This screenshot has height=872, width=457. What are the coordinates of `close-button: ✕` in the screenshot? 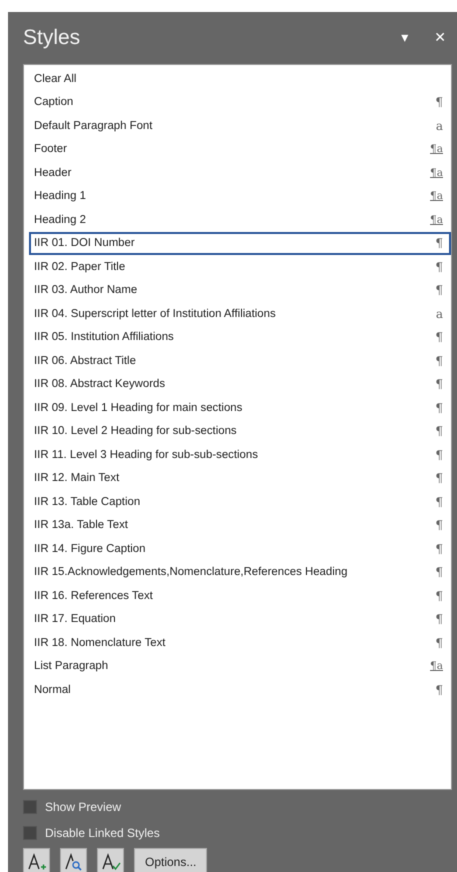 It's located at (440, 38).